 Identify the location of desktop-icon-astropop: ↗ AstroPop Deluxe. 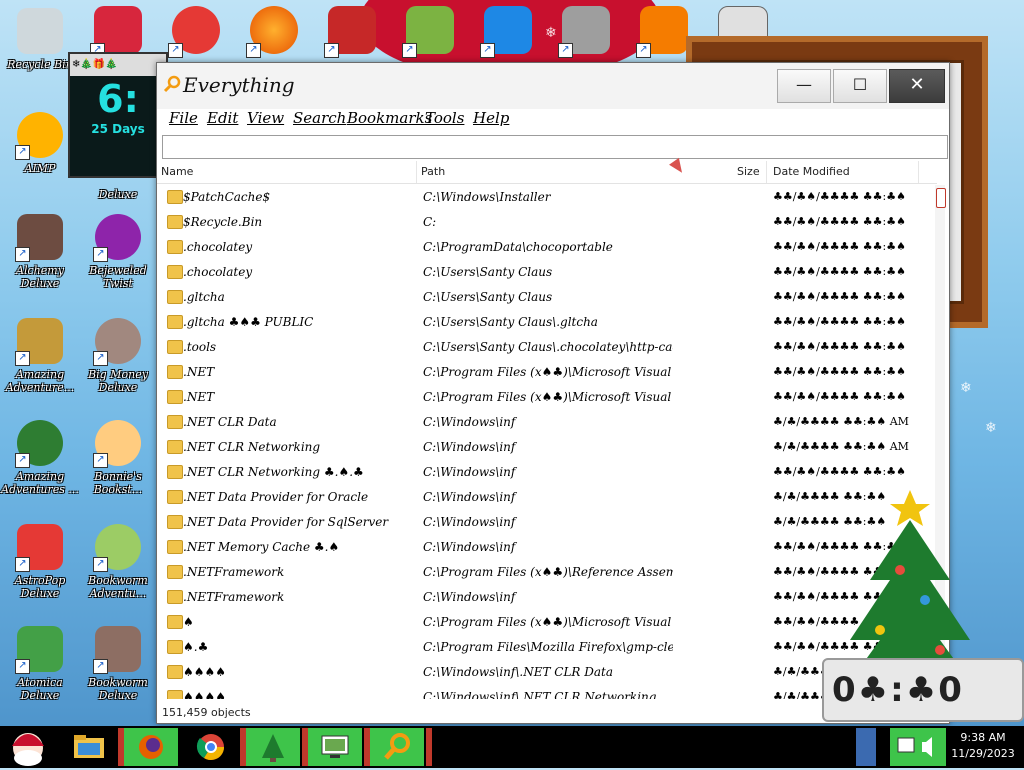
(40, 562).